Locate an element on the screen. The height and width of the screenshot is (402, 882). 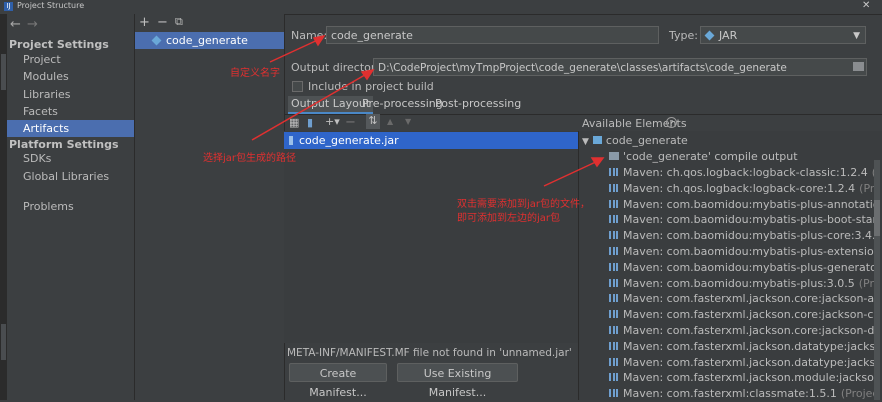
annotation-double-click-1: 双击需要添加到jar包的文件， is located at coordinates (524, 204).